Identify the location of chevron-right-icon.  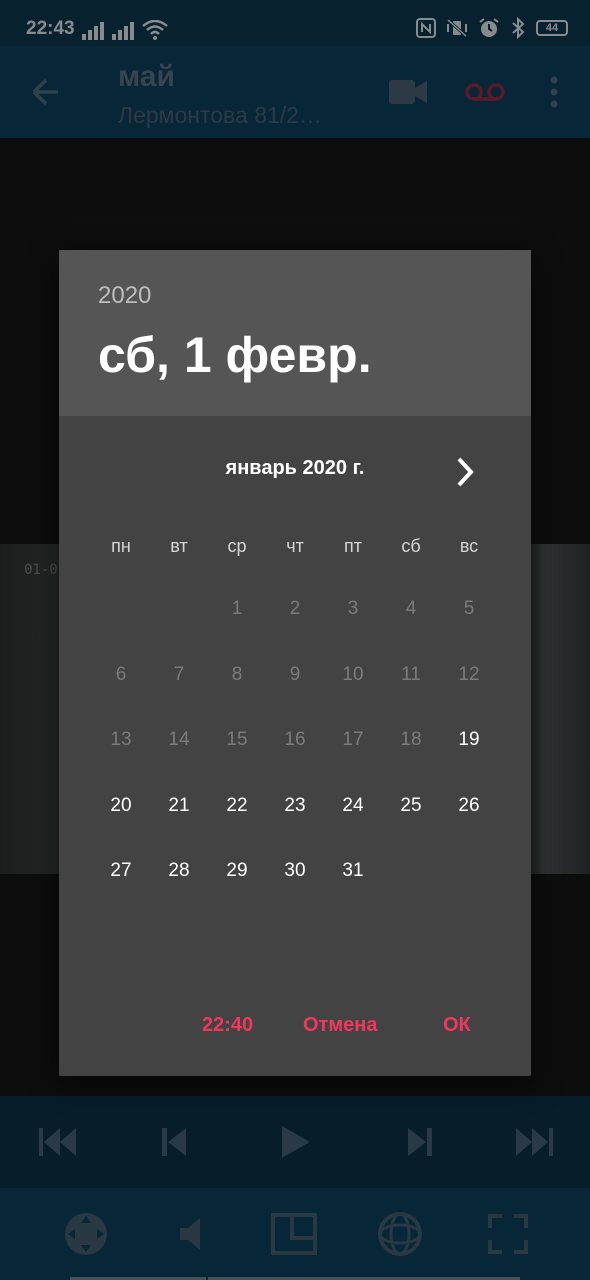
(465, 472).